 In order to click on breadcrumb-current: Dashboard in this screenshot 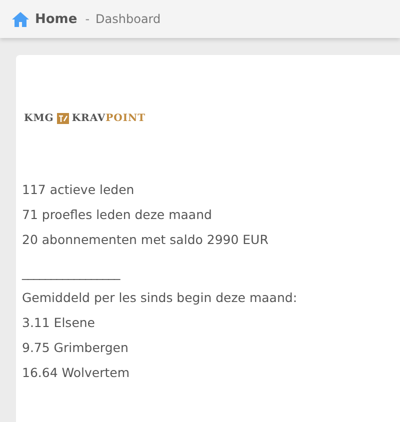, I will do `click(128, 19)`.